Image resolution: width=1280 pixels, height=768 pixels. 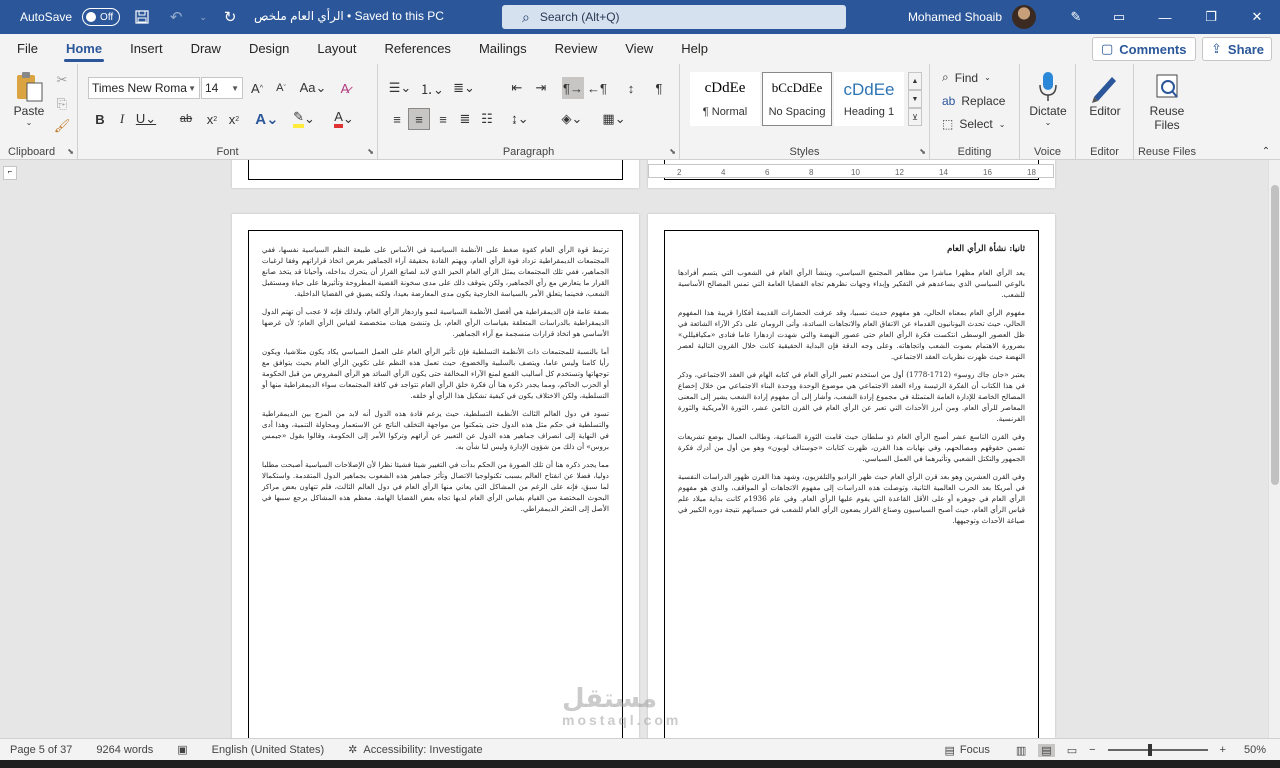 What do you see at coordinates (313, 88) in the screenshot?
I see `change-case-icon: Aa⌄` at bounding box center [313, 88].